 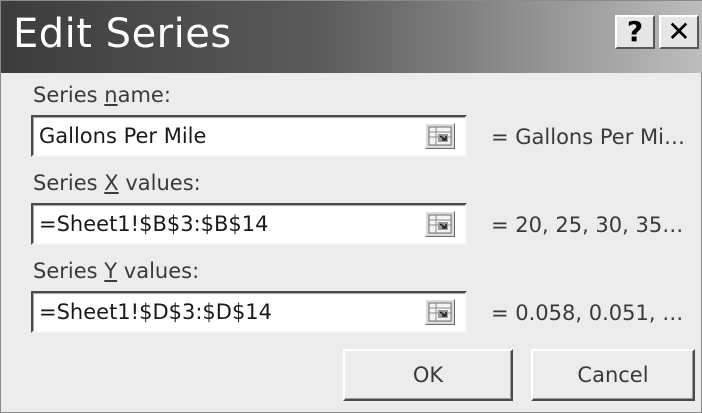 What do you see at coordinates (144, 95) in the screenshot?
I see `series-name-label-suffix: ame:` at bounding box center [144, 95].